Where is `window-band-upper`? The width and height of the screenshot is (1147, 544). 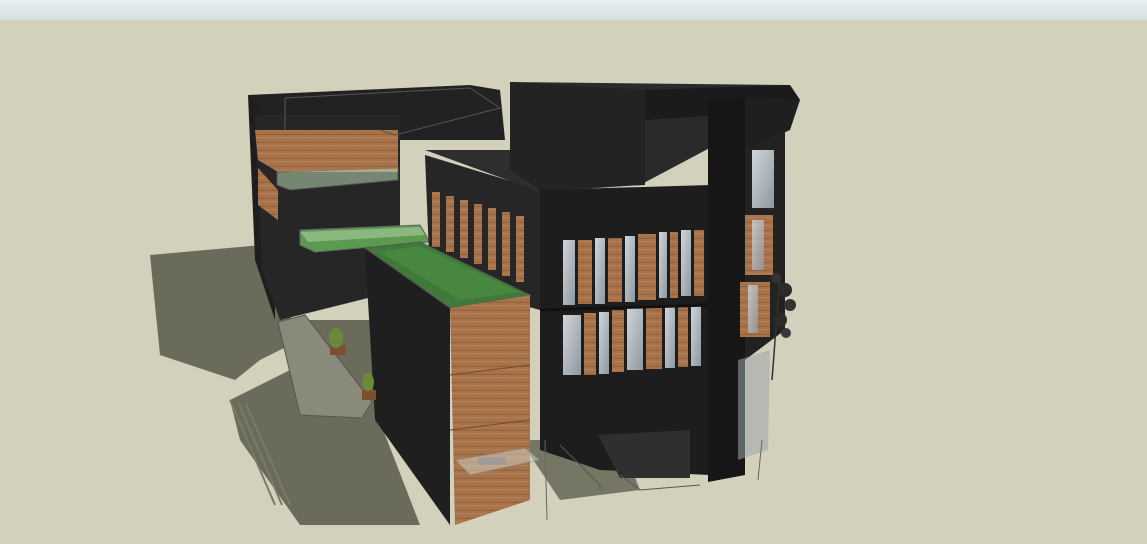
window-band-upper is located at coordinates (633, 267).